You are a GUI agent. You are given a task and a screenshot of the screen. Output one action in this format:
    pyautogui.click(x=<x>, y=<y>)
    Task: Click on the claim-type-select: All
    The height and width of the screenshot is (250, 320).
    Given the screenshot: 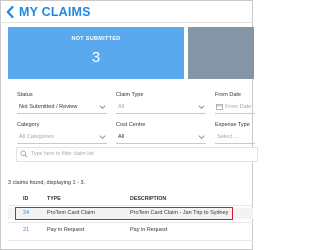 What is the action you would take?
    pyautogui.click(x=161, y=107)
    